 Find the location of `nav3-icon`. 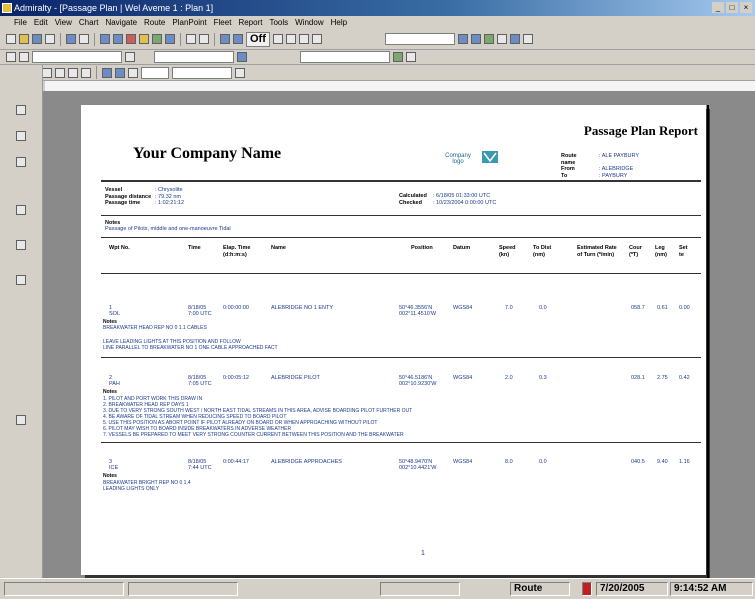

nav3-icon is located at coordinates (303, 39).